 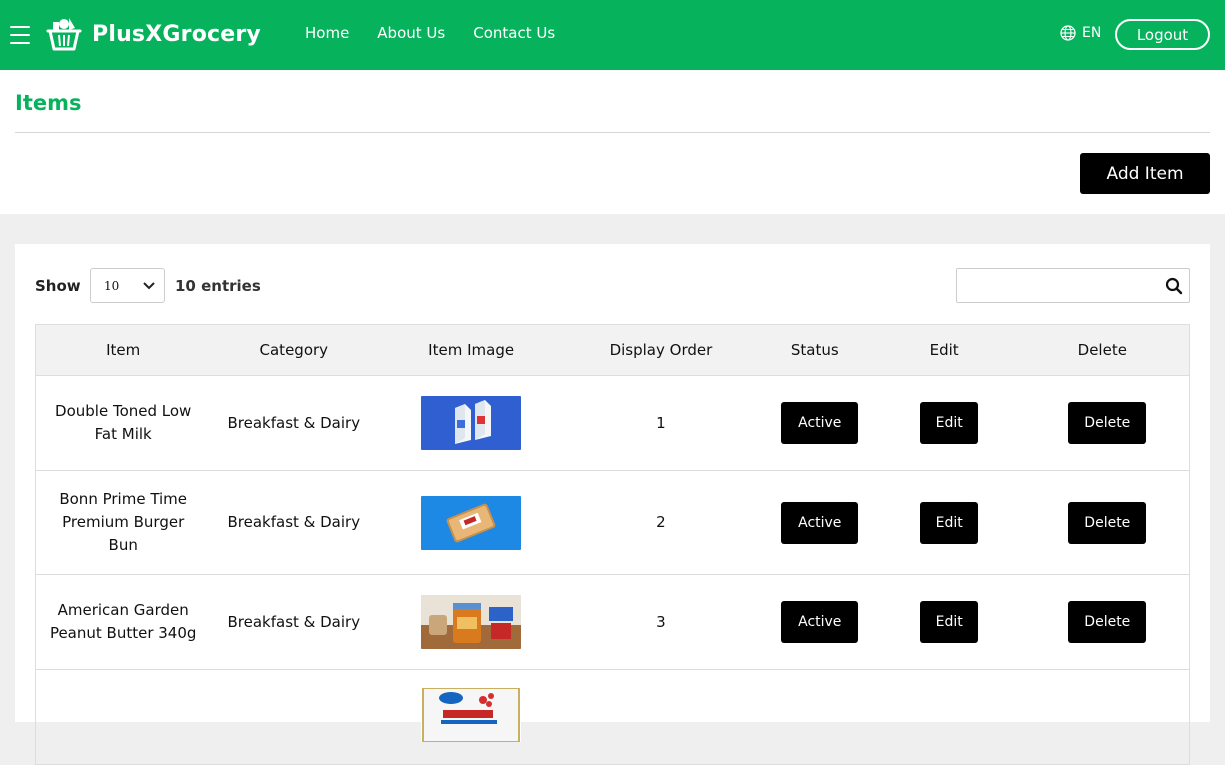 What do you see at coordinates (814, 717) in the screenshot?
I see `status-cell` at bounding box center [814, 717].